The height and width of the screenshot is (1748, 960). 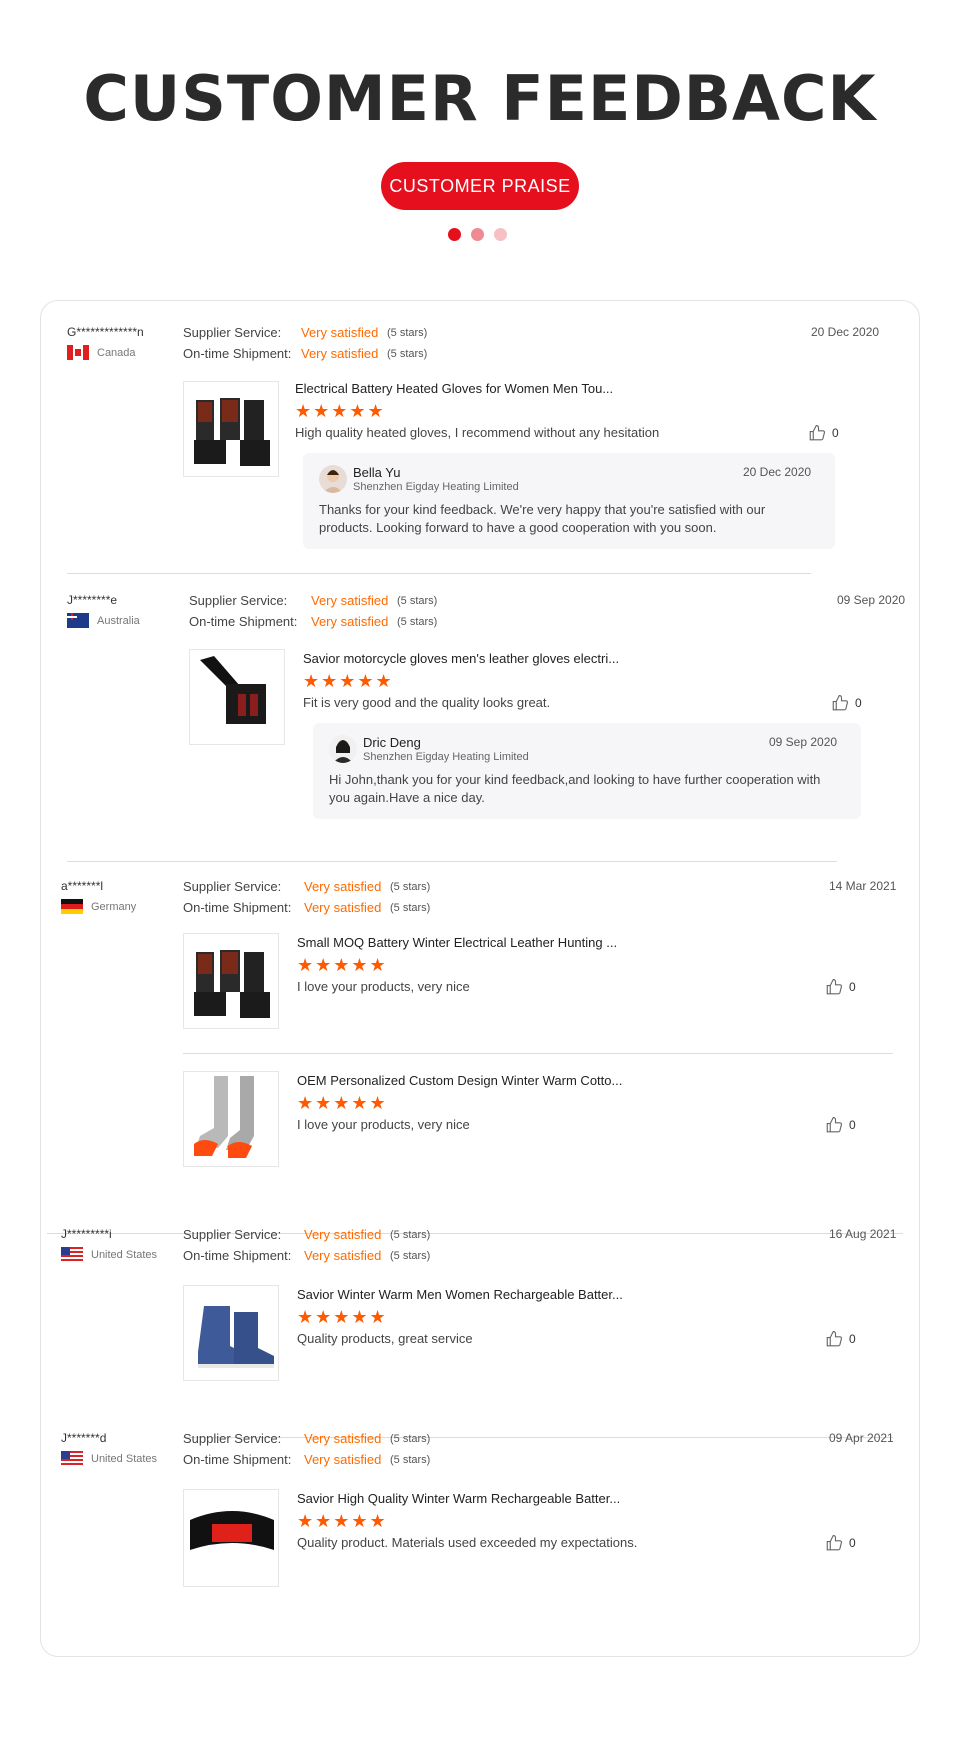 What do you see at coordinates (82, 886) in the screenshot?
I see `reviewer-name: a*******l` at bounding box center [82, 886].